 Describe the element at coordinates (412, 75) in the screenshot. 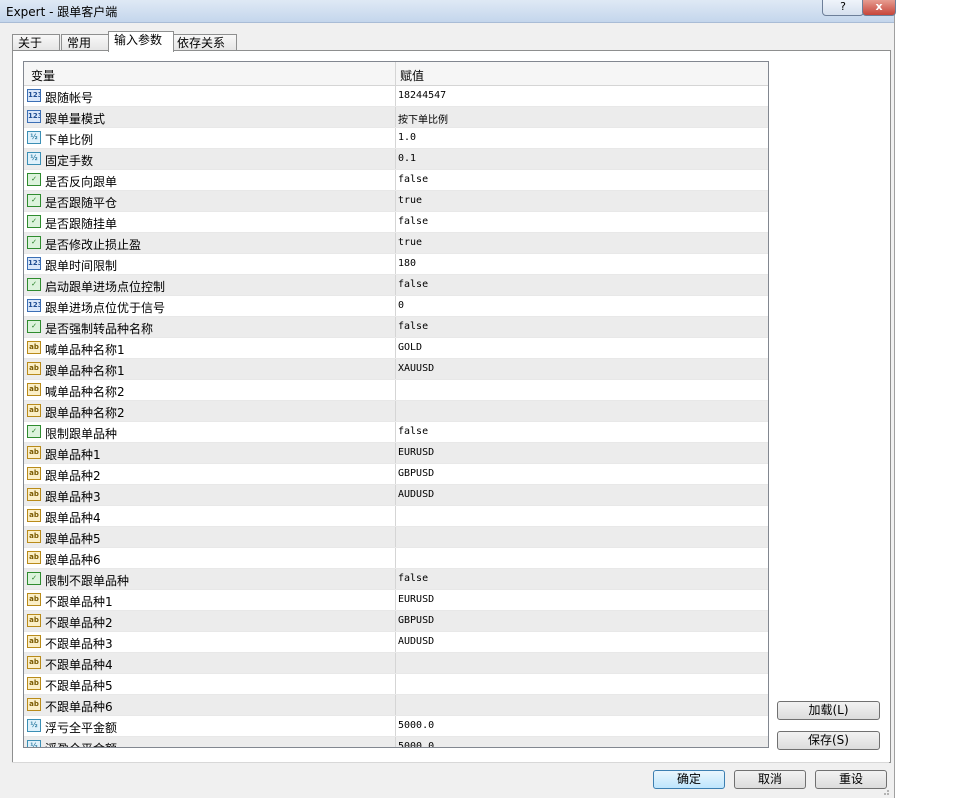

I see `column-value-header: 赋值` at that location.